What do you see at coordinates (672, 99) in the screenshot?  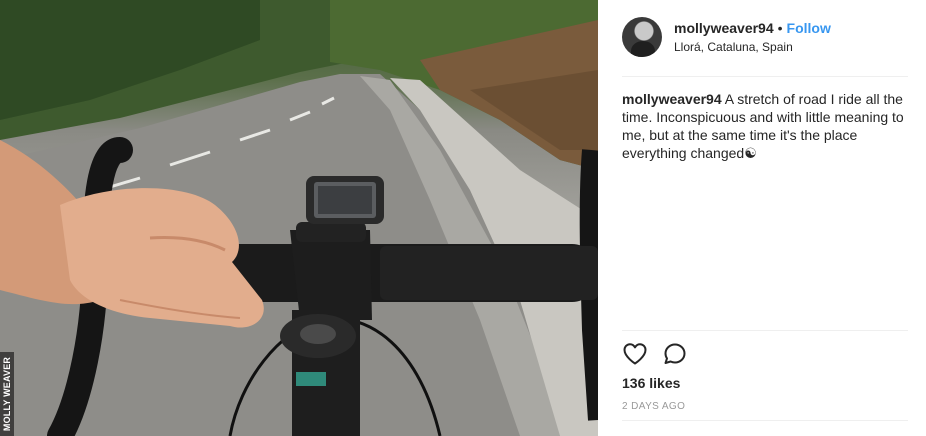 I see `caption-username-link: mollyweaver94` at bounding box center [672, 99].